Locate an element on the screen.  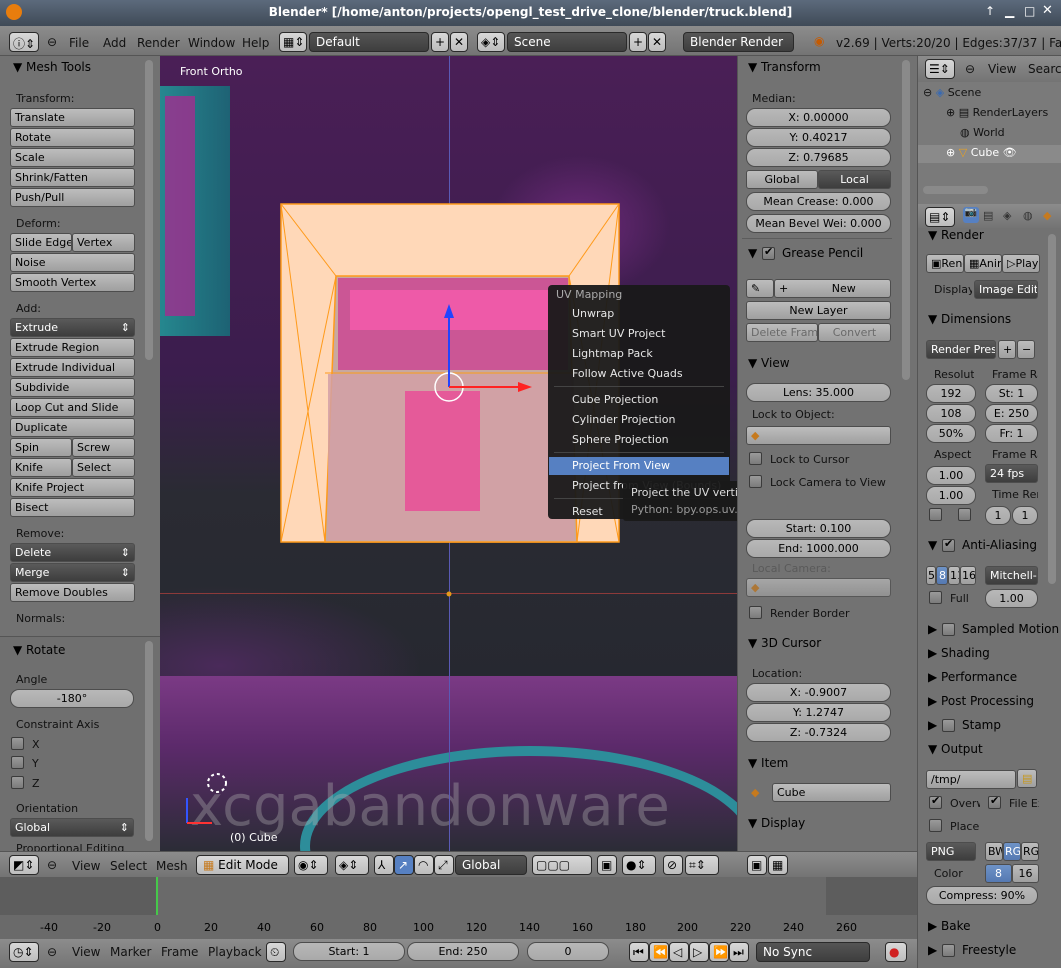
freestyle-title: ▶ is located at coordinates (932, 950).